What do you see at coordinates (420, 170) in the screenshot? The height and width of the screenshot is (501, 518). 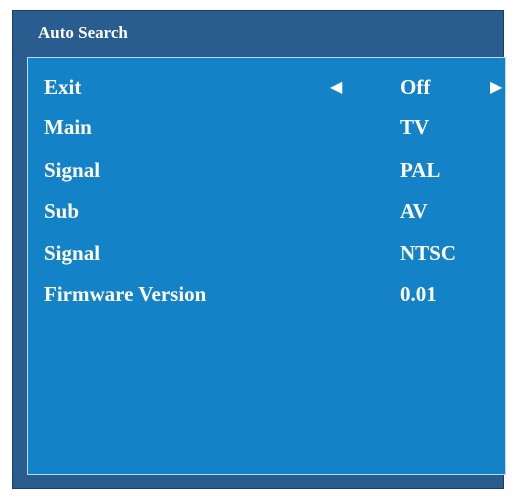 I see `menu-item-value: PAL` at bounding box center [420, 170].